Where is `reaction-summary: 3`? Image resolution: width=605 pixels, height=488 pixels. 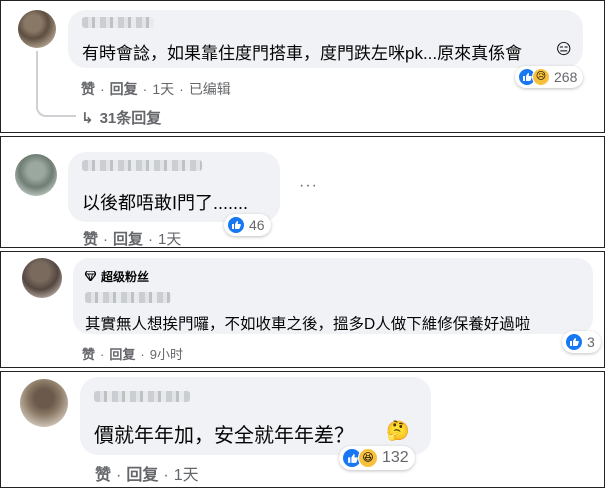
reaction-summary: 3 is located at coordinates (581, 342).